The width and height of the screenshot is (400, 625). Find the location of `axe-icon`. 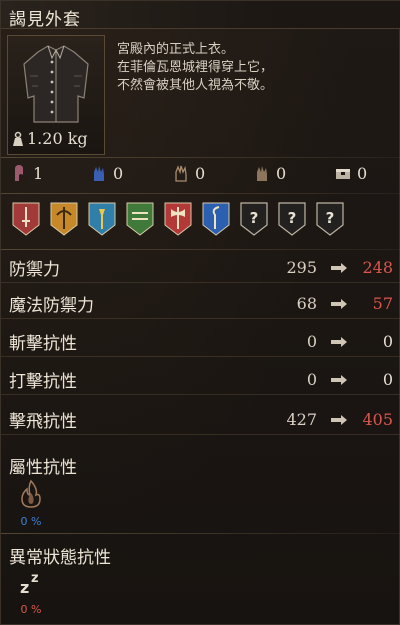

axe-icon is located at coordinates (178, 219).